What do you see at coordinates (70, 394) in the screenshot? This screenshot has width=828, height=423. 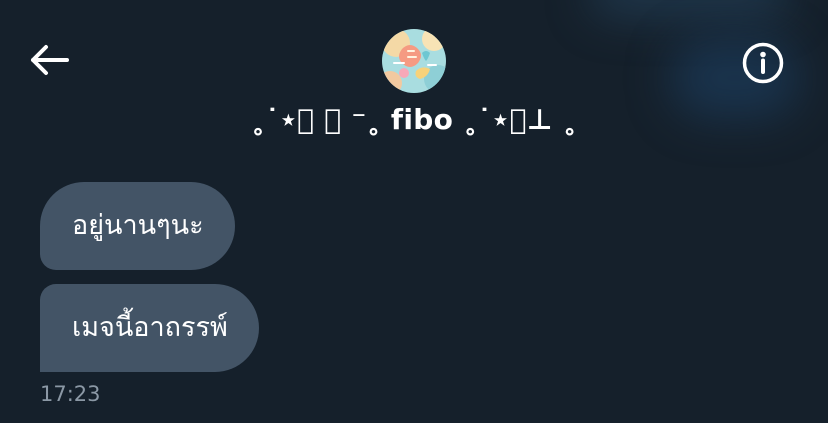 I see `message-timestamp: 17:23` at bounding box center [70, 394].